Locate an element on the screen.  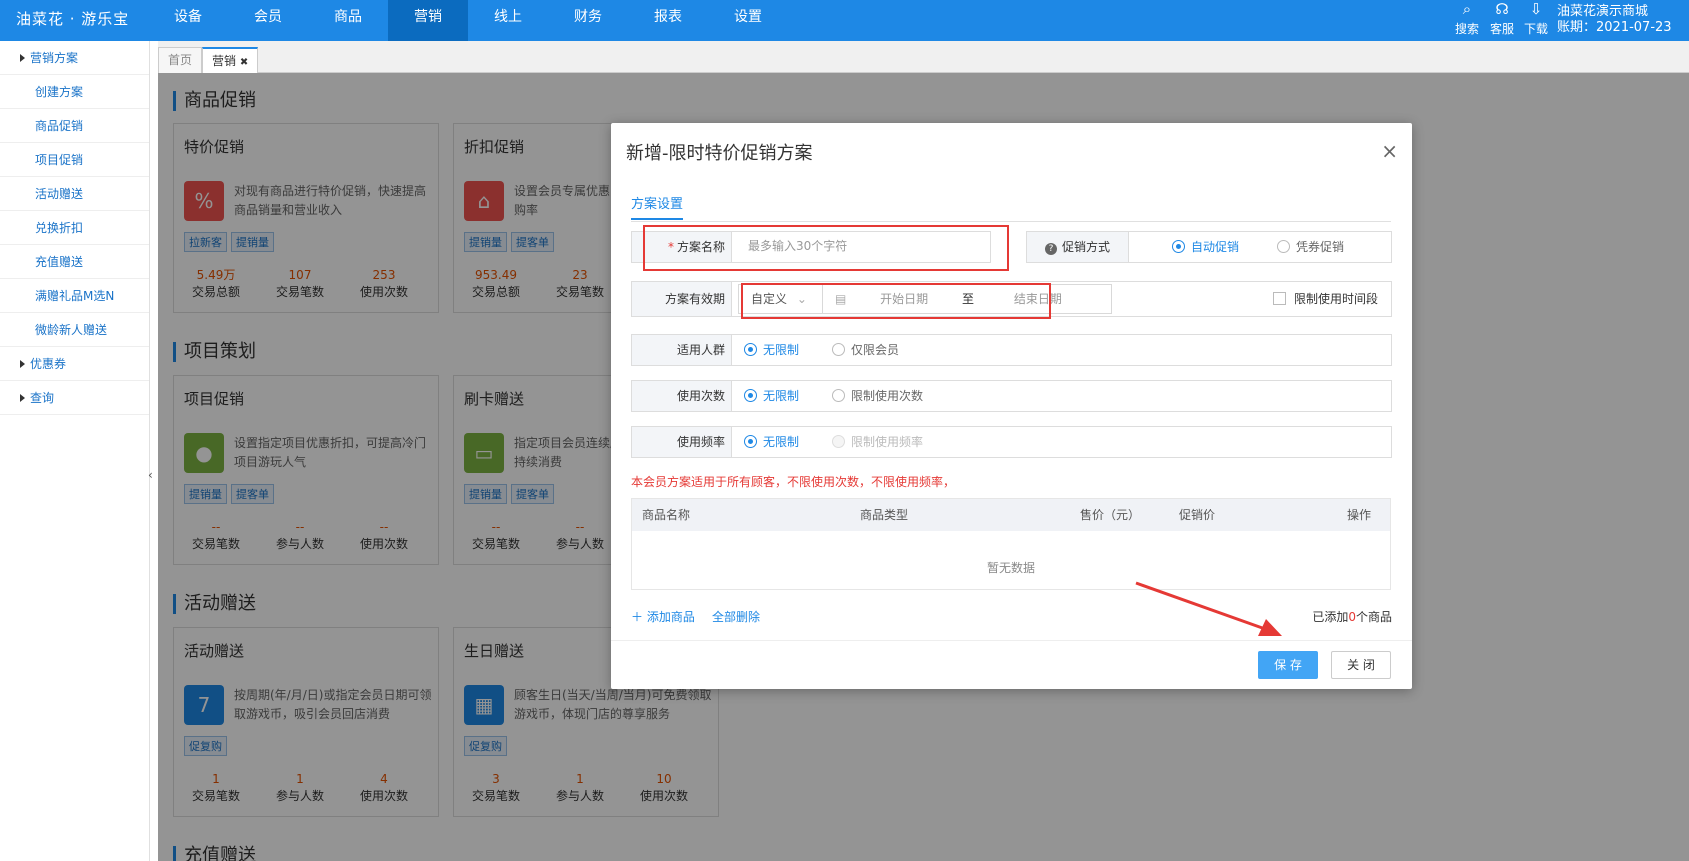
annotation-arrow-overlay is located at coordinates (1208, 608).